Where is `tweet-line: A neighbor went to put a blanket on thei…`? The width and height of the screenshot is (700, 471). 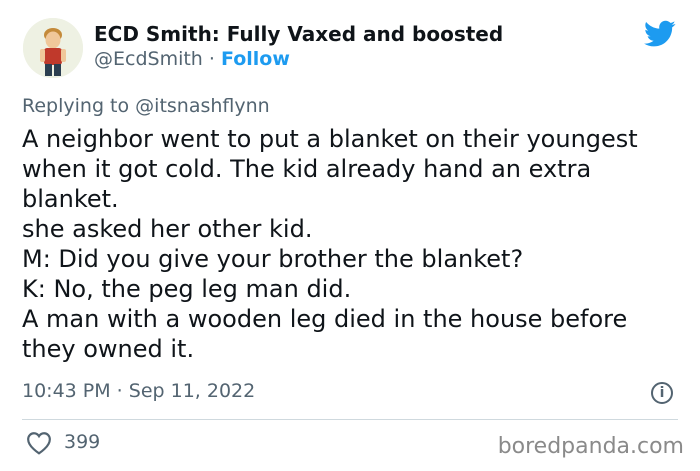
tweet-line: A neighbor went to put a blanket on thei… is located at coordinates (330, 139).